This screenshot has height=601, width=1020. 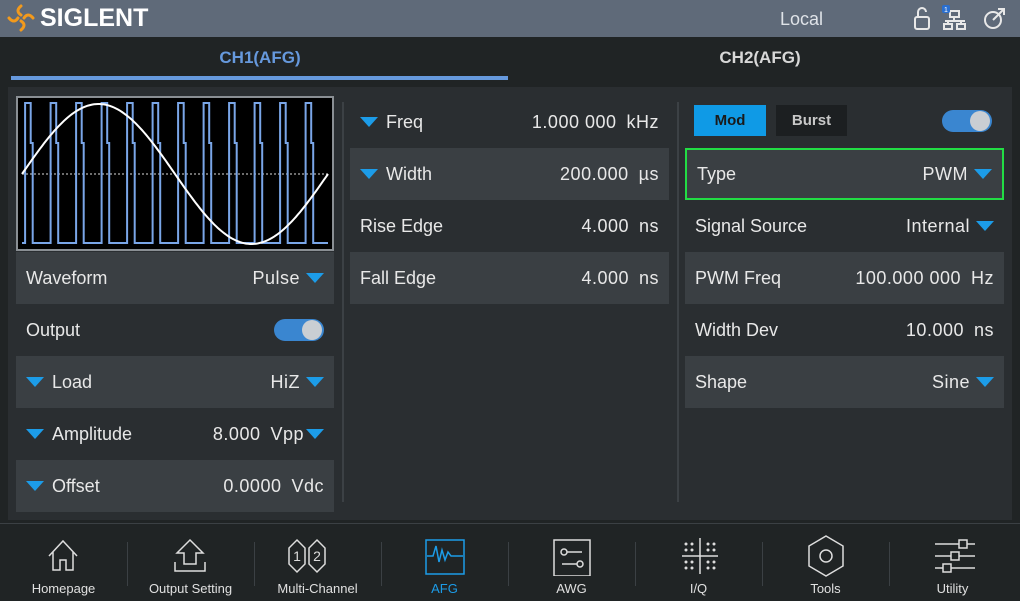 I want to click on nav-label: Utility, so click(x=952, y=588).